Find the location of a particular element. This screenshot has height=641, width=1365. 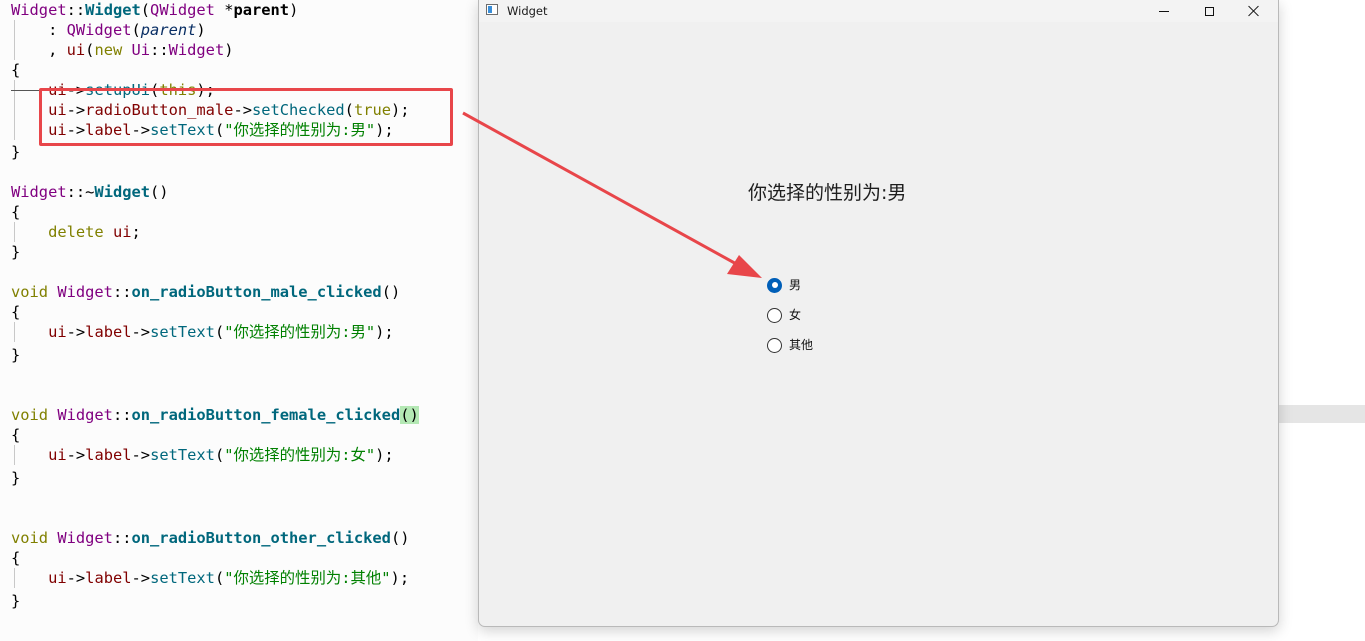

code-token: ) is located at coordinates (229, 50).